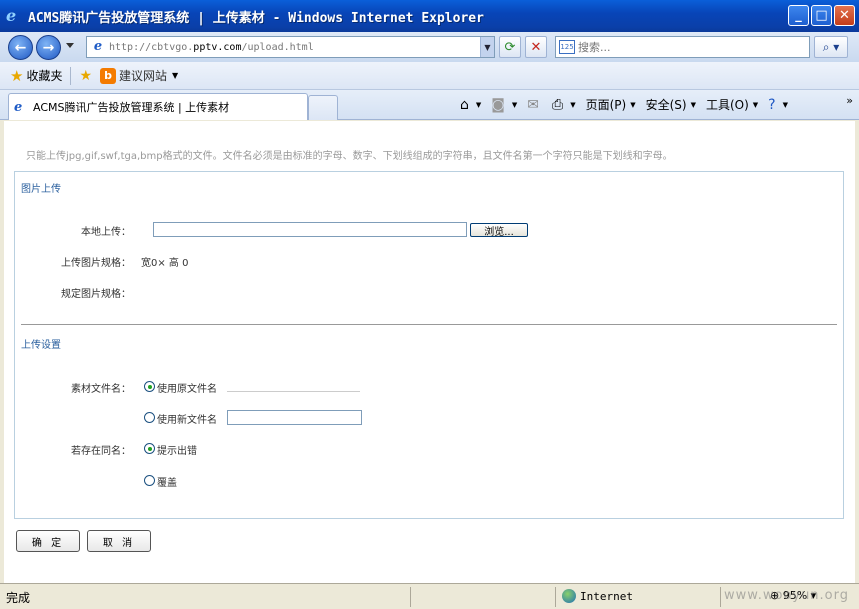 Image resolution: width=859 pixels, height=609 pixels. I want to click on close-button: ✕, so click(844, 15).